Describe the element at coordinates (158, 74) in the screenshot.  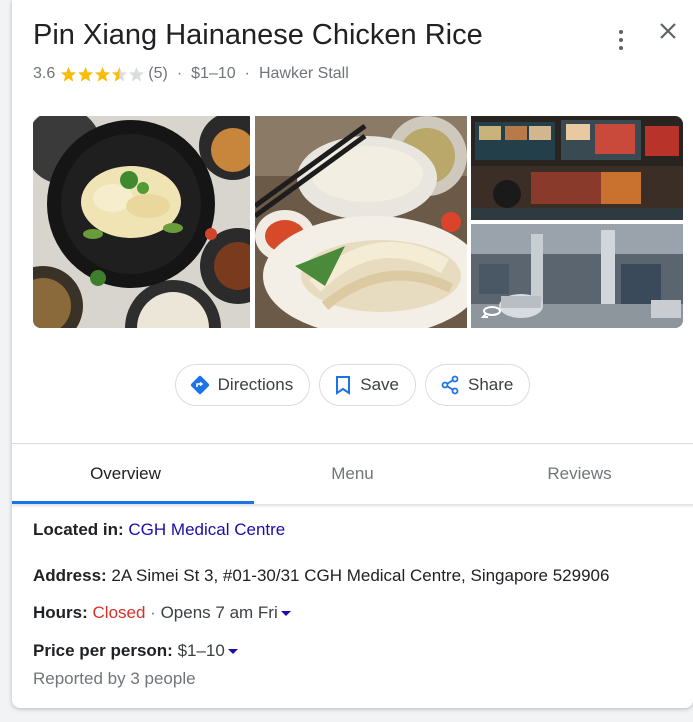
I see `review-count-link: (5)` at that location.